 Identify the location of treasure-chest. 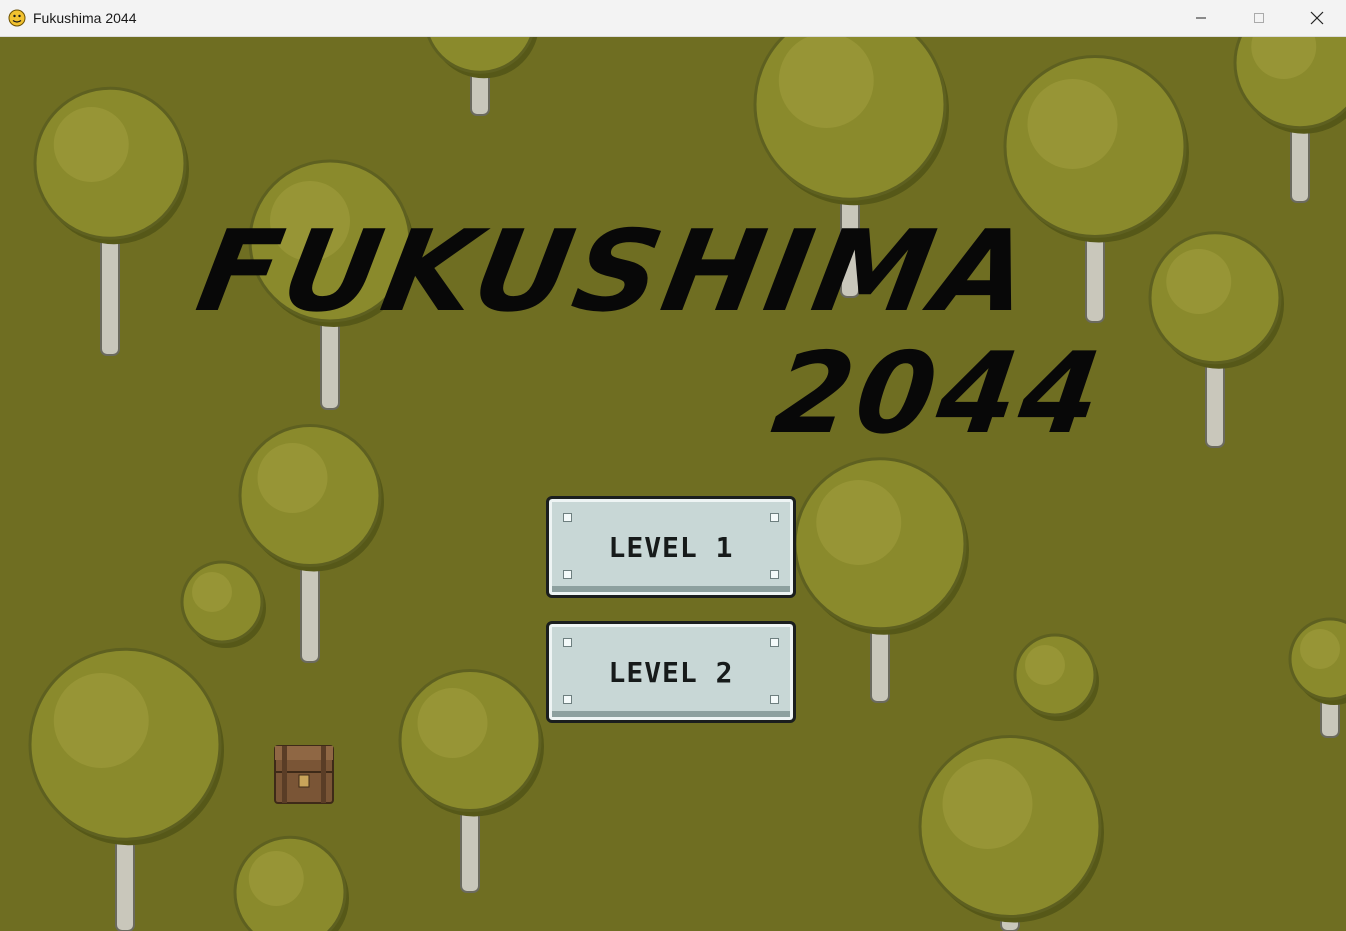
(304, 774).